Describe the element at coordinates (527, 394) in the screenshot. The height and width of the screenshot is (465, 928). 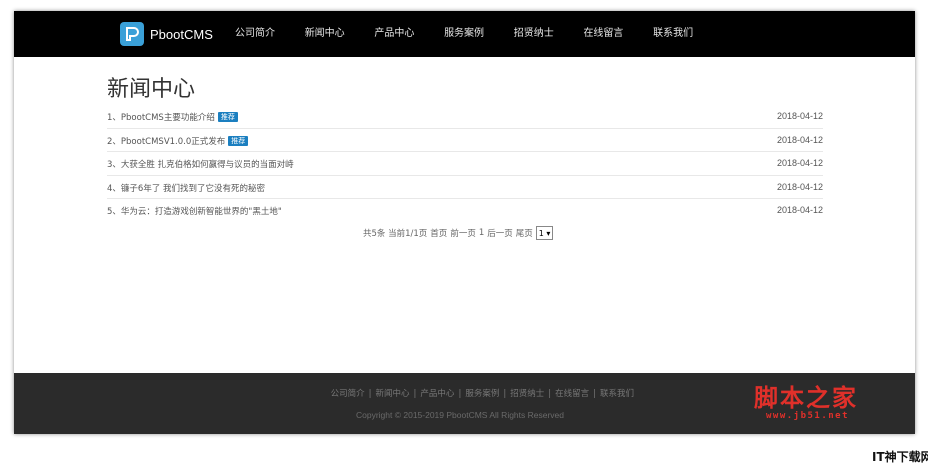
I see `footer-link-jobs: 招贤纳士` at that location.